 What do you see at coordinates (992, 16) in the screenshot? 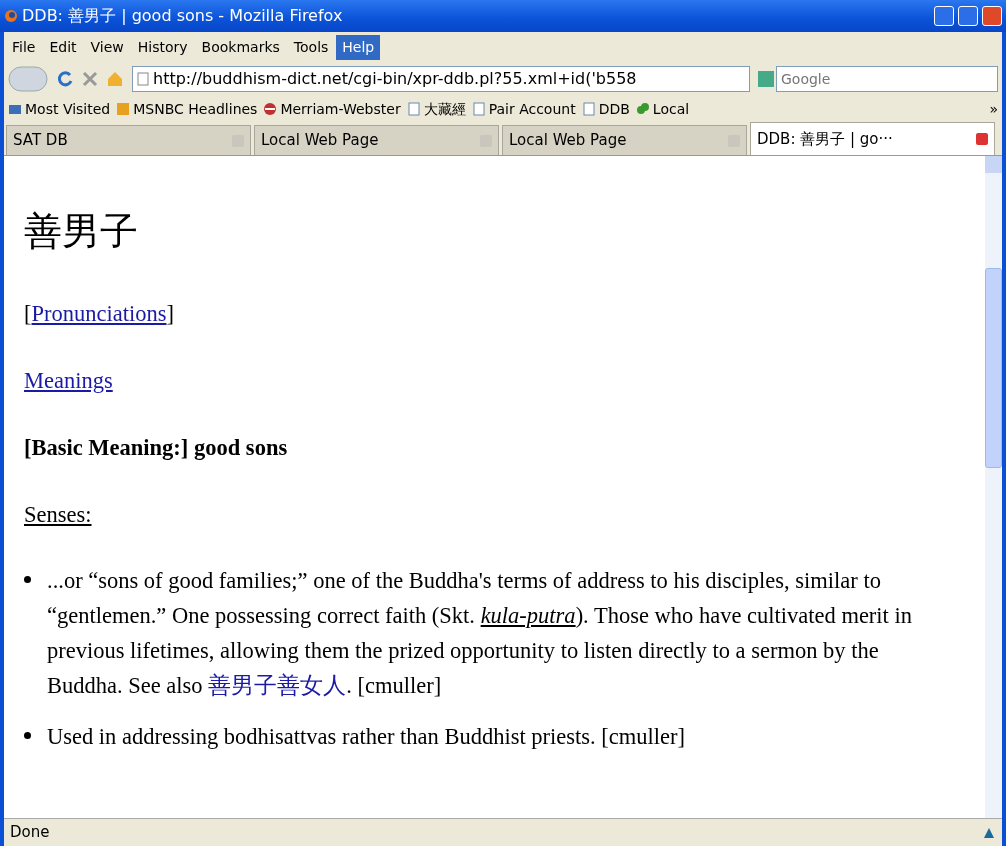
I see `close-button` at bounding box center [992, 16].